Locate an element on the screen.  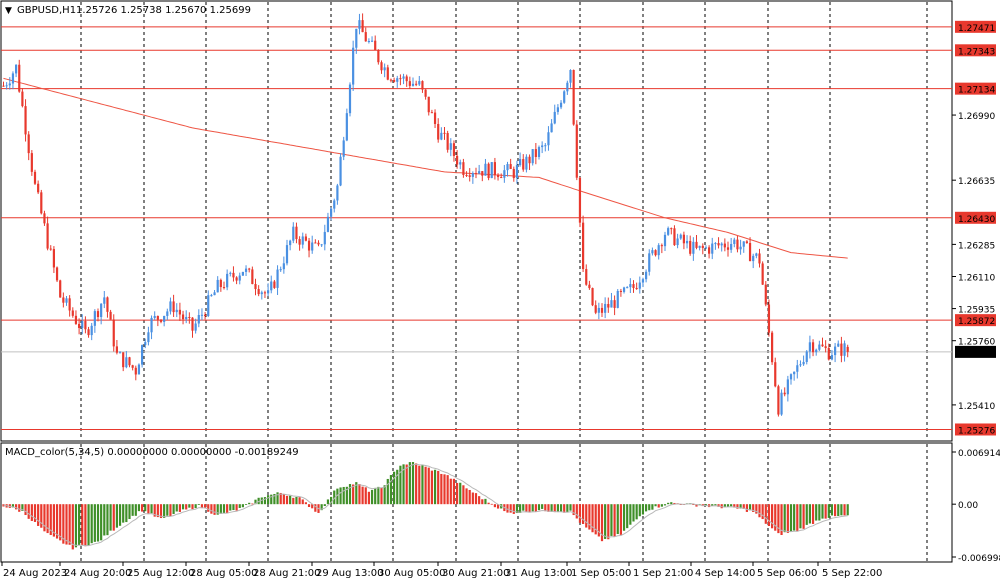
ohlc-label: 1.25726 1.25738 1.25670 1.25699 is located at coordinates (163, 10).